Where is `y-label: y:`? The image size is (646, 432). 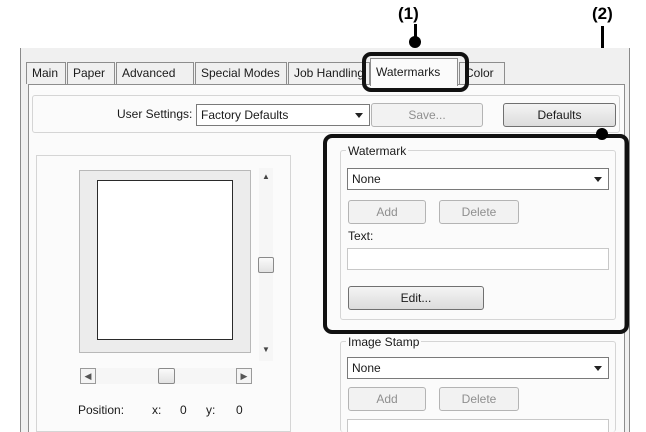 y-label: y: is located at coordinates (211, 410).